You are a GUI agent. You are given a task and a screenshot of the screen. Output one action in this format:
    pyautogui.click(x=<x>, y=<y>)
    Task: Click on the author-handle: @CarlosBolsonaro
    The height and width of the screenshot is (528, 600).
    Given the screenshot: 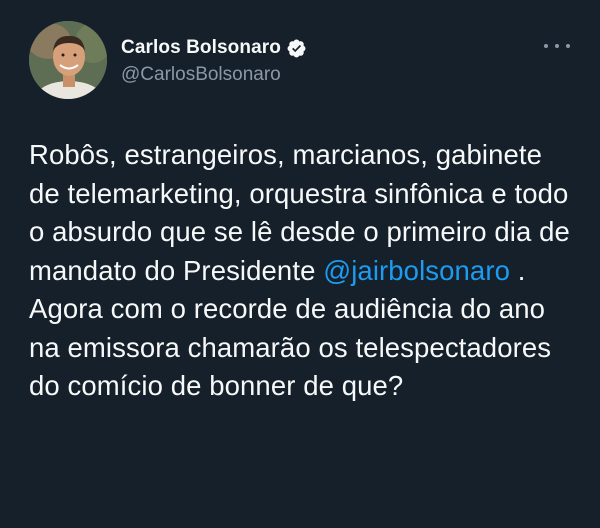 What is the action you would take?
    pyautogui.click(x=201, y=75)
    